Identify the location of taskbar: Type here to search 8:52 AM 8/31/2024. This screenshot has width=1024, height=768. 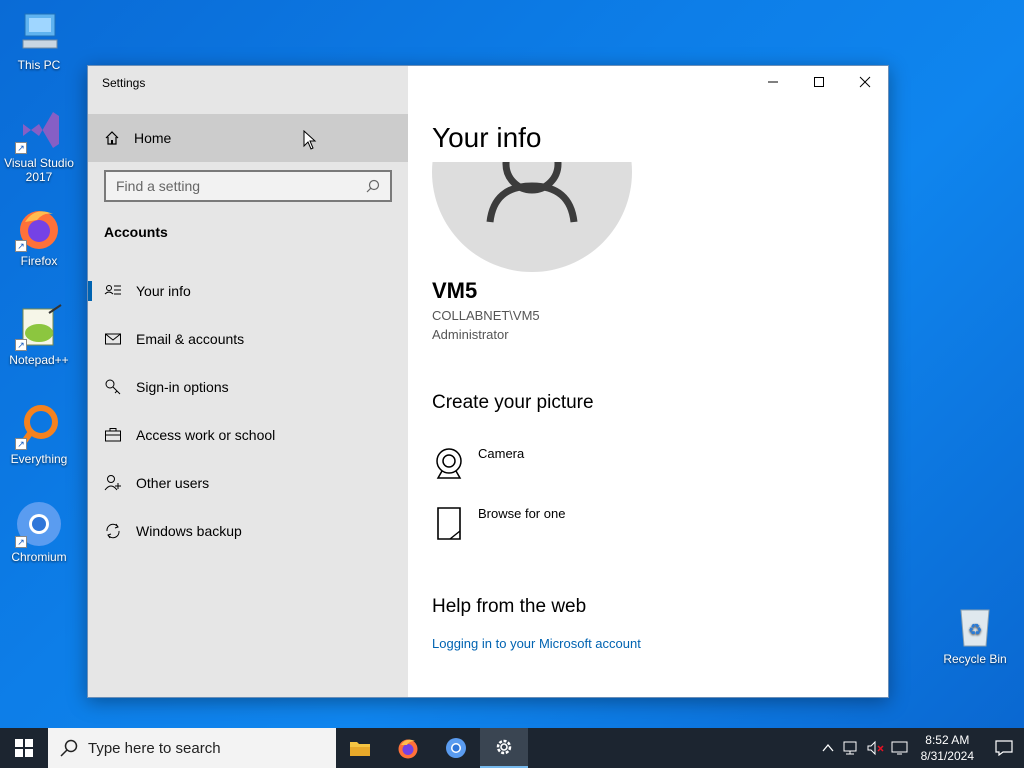
(512, 748).